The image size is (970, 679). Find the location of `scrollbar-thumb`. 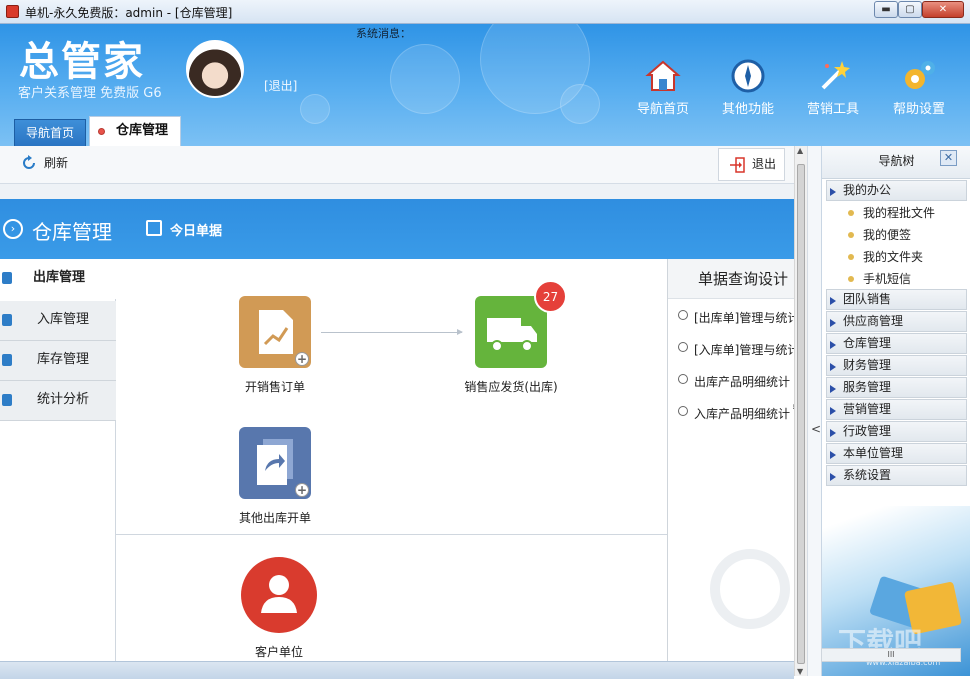

scrollbar-thumb is located at coordinates (801, 414).